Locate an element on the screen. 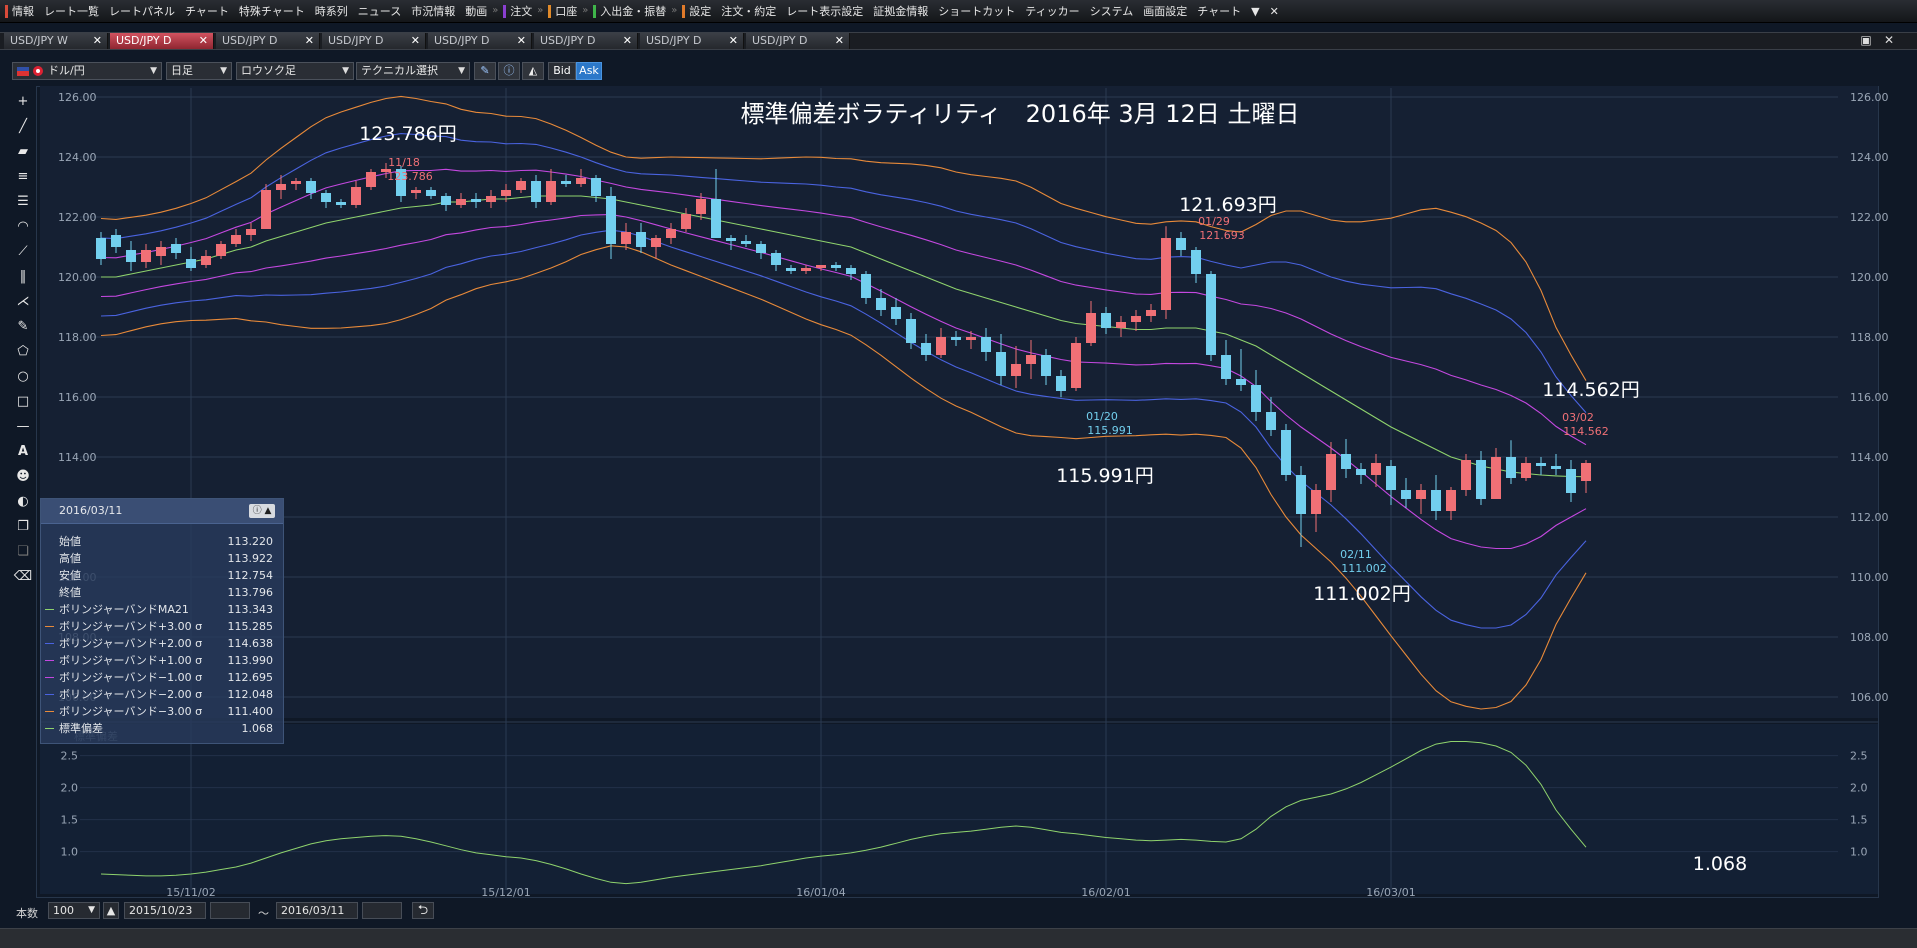  data-window-value: 112.695 is located at coordinates (250, 677).